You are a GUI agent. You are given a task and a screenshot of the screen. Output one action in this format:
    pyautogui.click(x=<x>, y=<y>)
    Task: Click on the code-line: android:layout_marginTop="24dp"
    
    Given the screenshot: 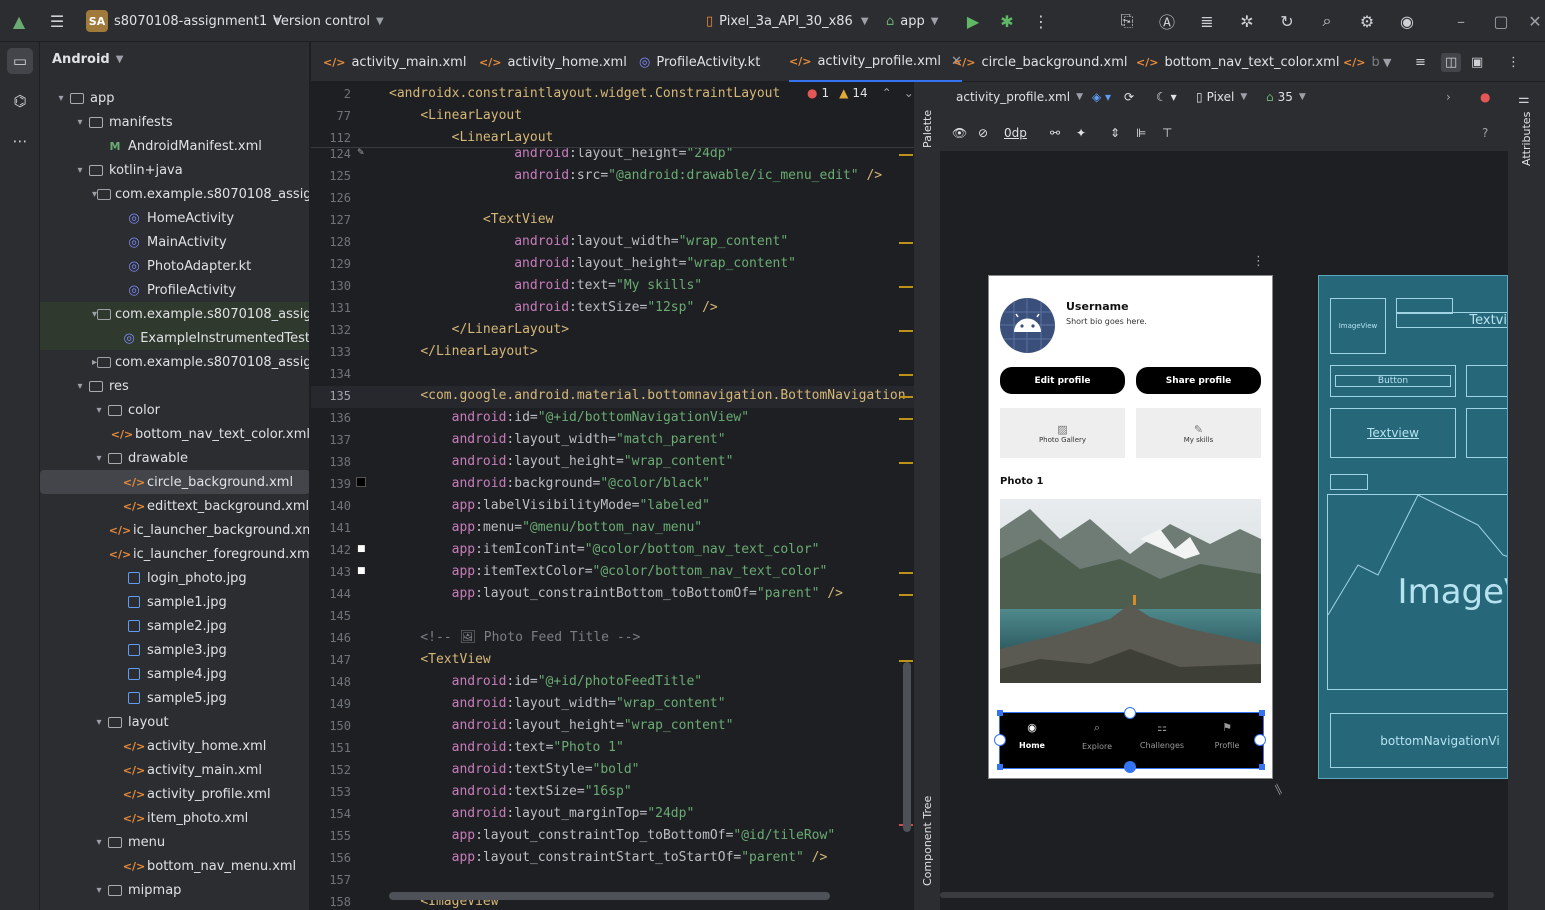 What is the action you would take?
    pyautogui.click(x=542, y=813)
    